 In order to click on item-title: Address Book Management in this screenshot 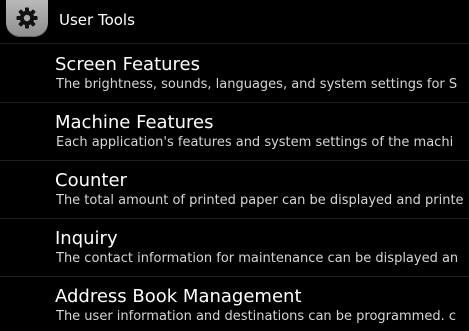, I will do `click(178, 296)`.